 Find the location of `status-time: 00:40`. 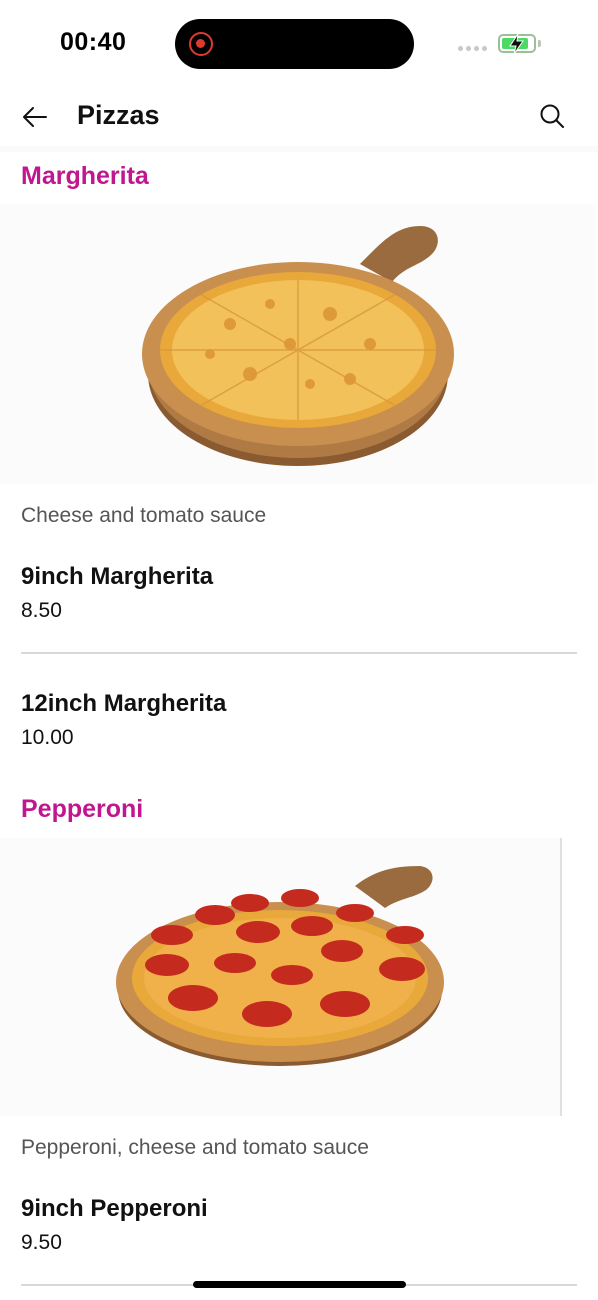

status-time: 00:40 is located at coordinates (93, 42).